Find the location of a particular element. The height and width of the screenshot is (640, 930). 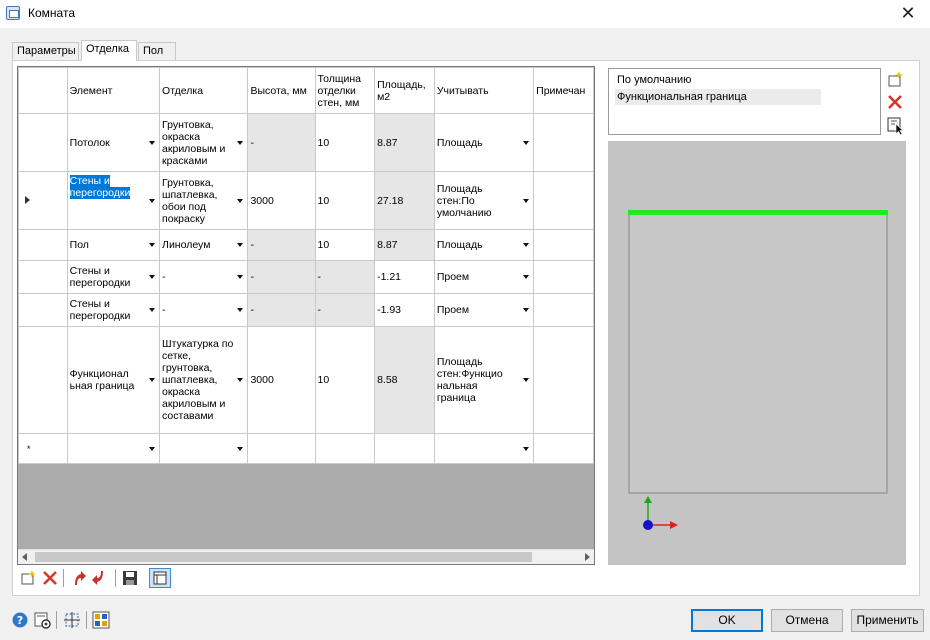

add-contour-icon is located at coordinates (895, 79).